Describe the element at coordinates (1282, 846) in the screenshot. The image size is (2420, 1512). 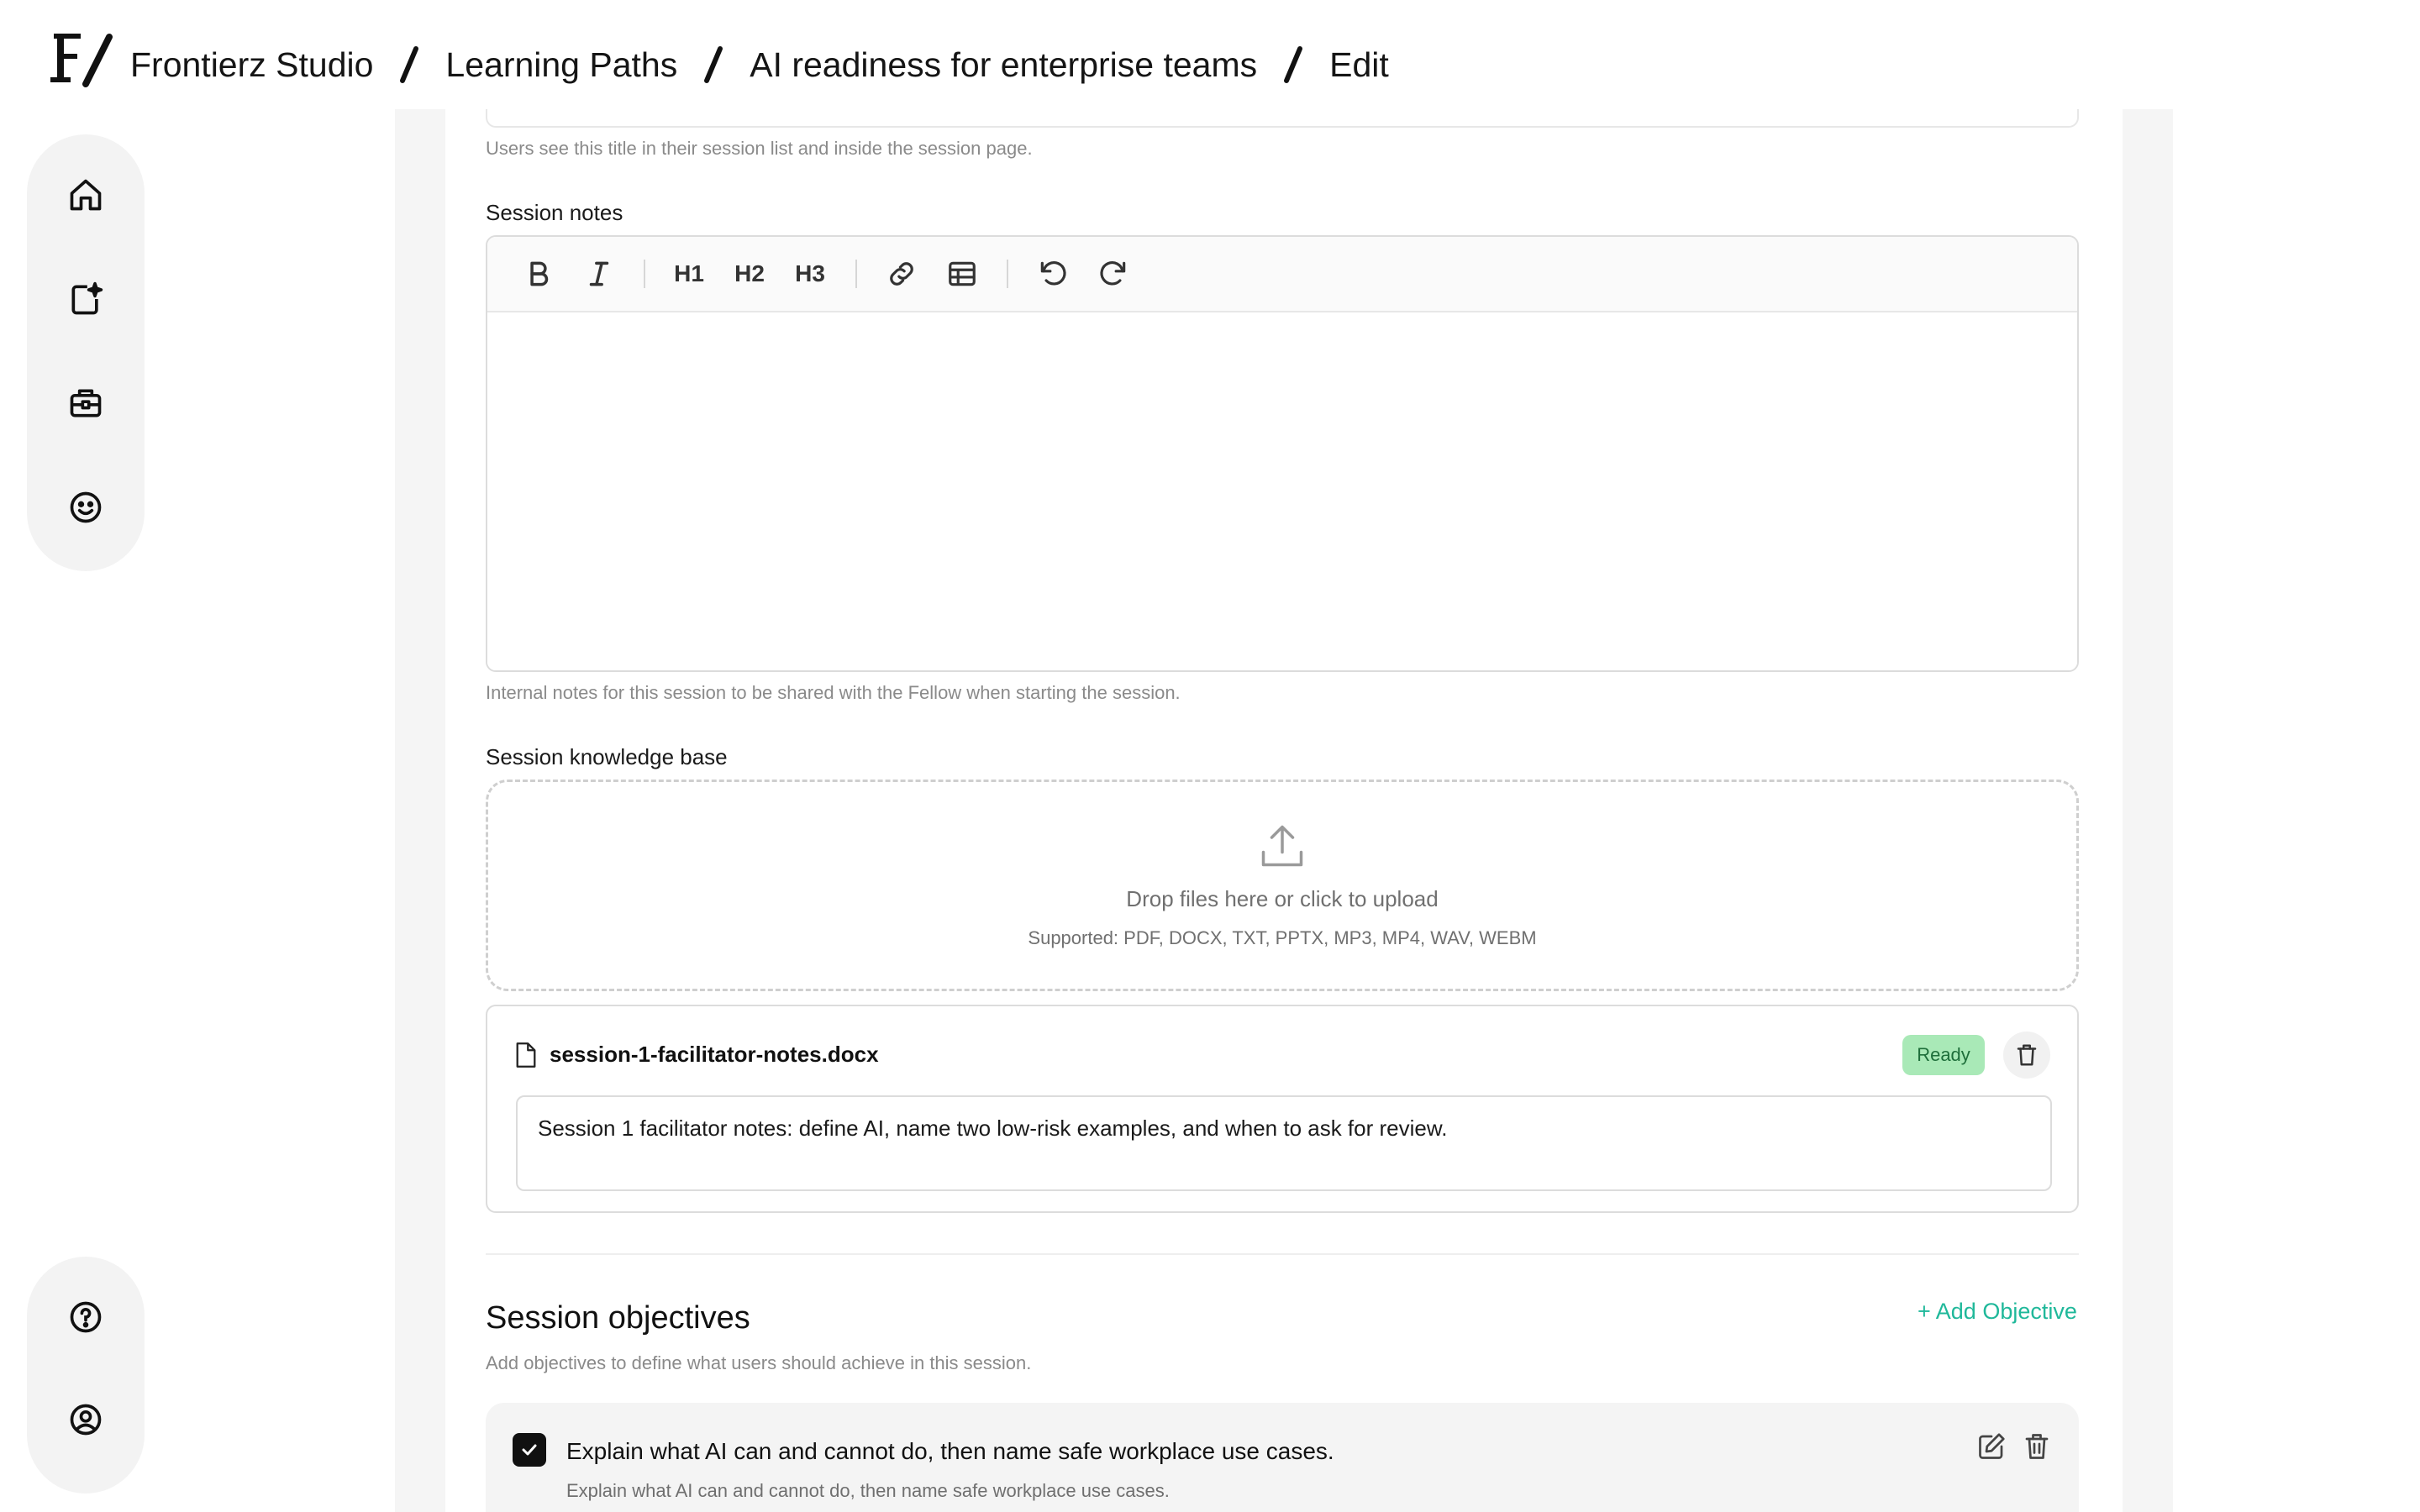
I see `upload-icon` at that location.